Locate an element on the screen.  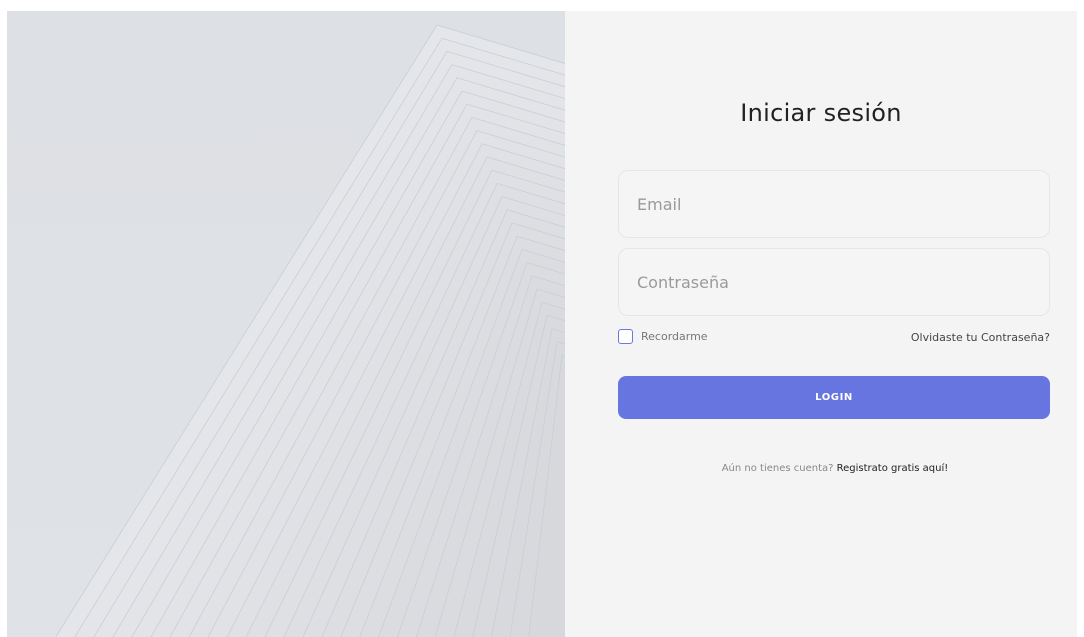
signup-prompt-text: Aún no tienes cuenta? is located at coordinates (779, 468).